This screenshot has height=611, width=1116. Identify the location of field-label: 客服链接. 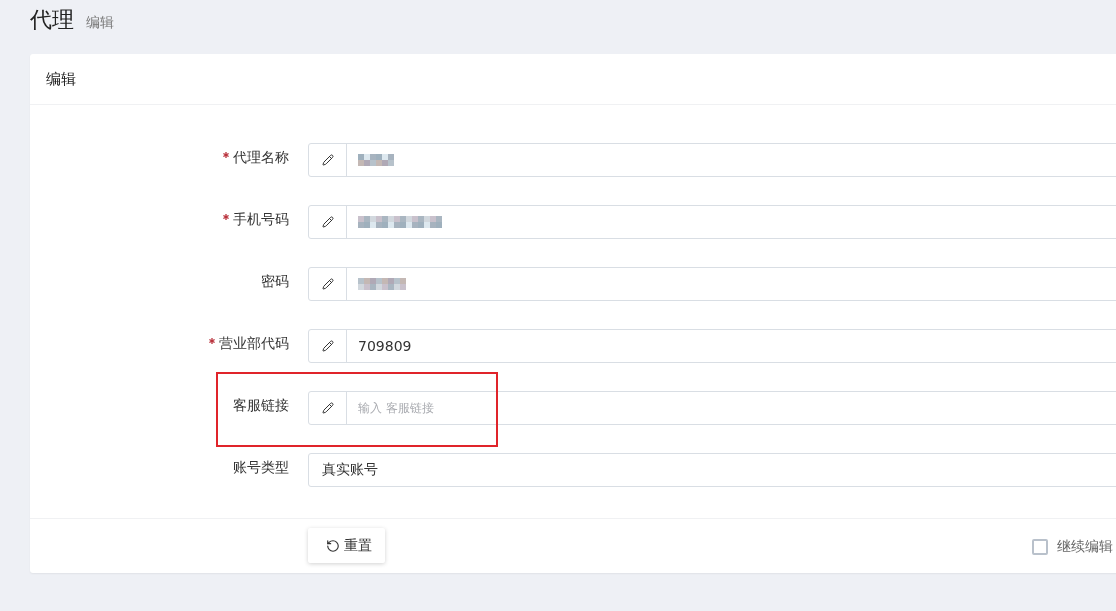
(261, 405).